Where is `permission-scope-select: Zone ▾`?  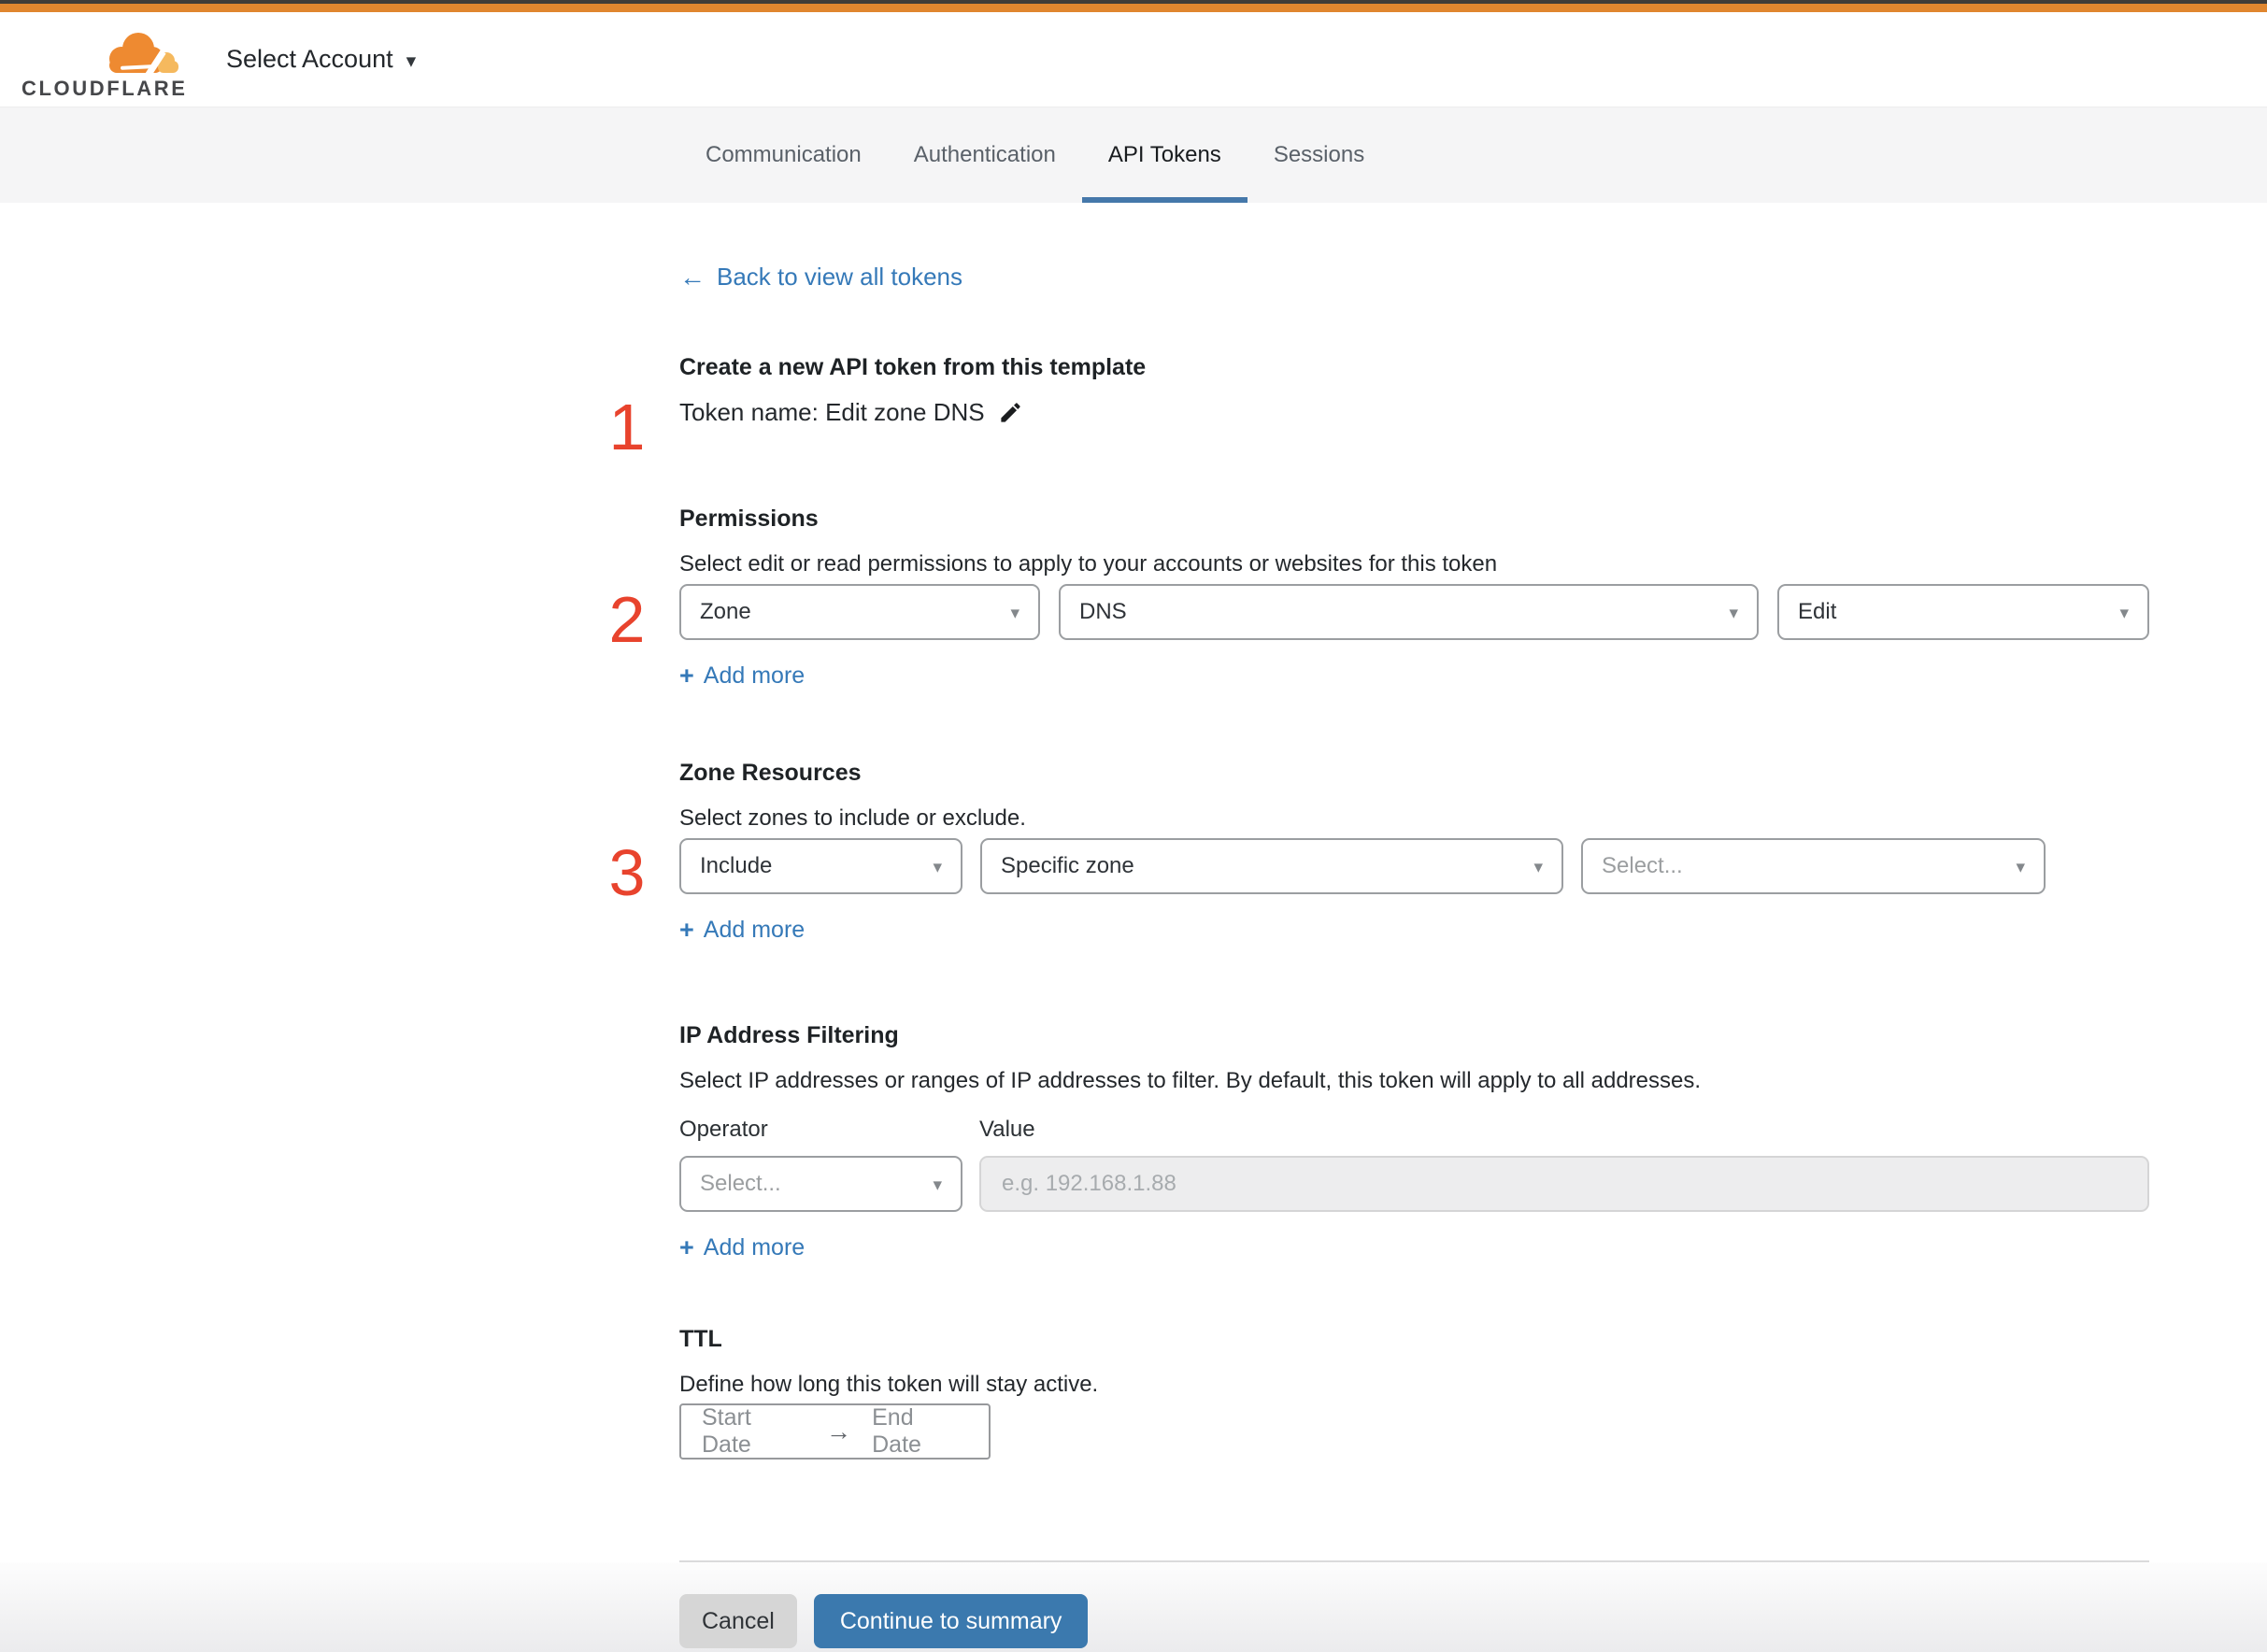
permission-scope-select: Zone ▾ is located at coordinates (860, 612).